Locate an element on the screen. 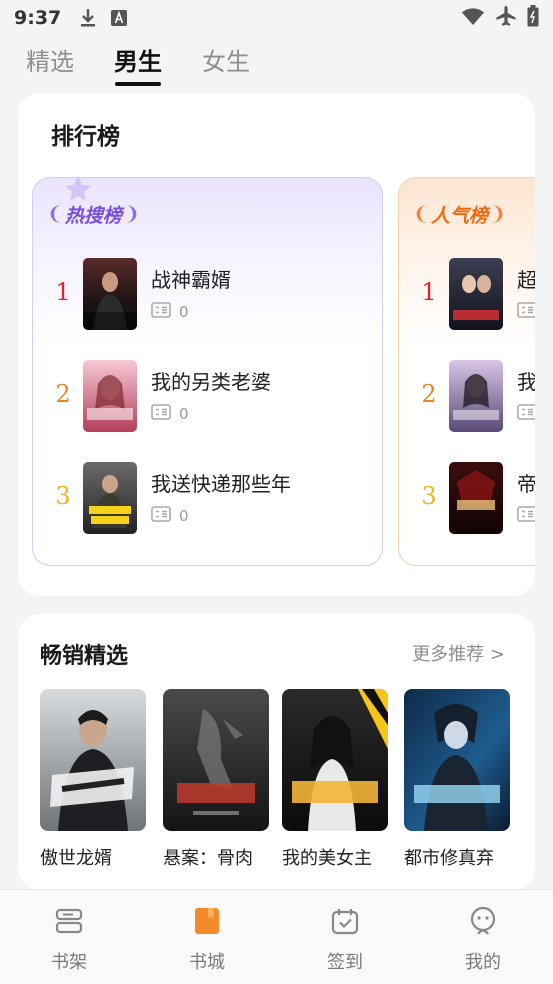 Image resolution: width=553 pixels, height=984 pixels. ranking-title: 排行榜 is located at coordinates (85, 137).